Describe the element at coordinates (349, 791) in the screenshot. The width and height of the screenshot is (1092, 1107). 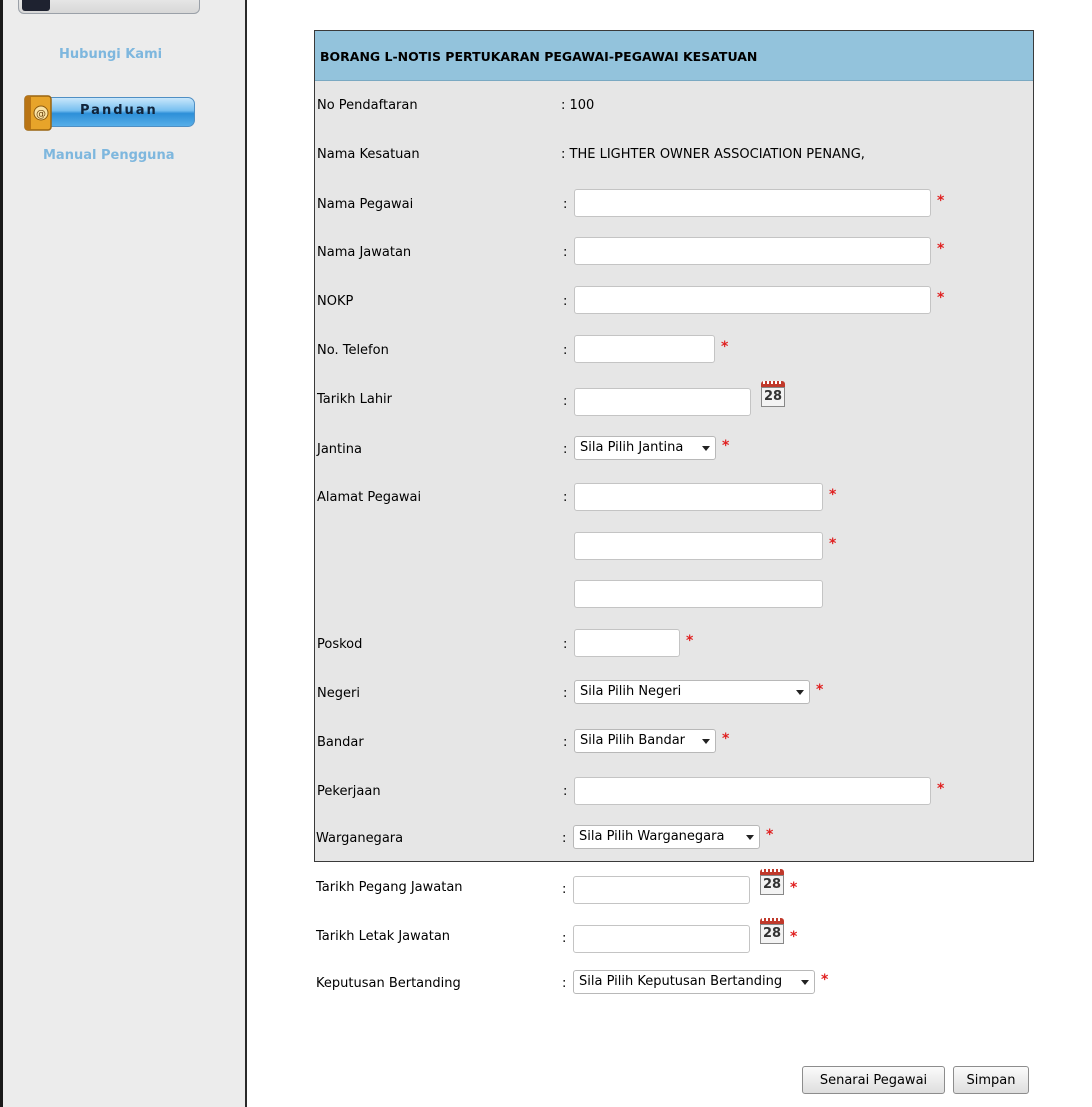
I see `pekerjaan-label: Pekerjaan` at that location.